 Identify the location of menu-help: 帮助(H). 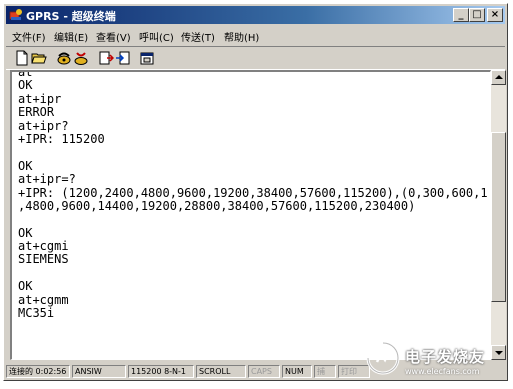
(241, 36).